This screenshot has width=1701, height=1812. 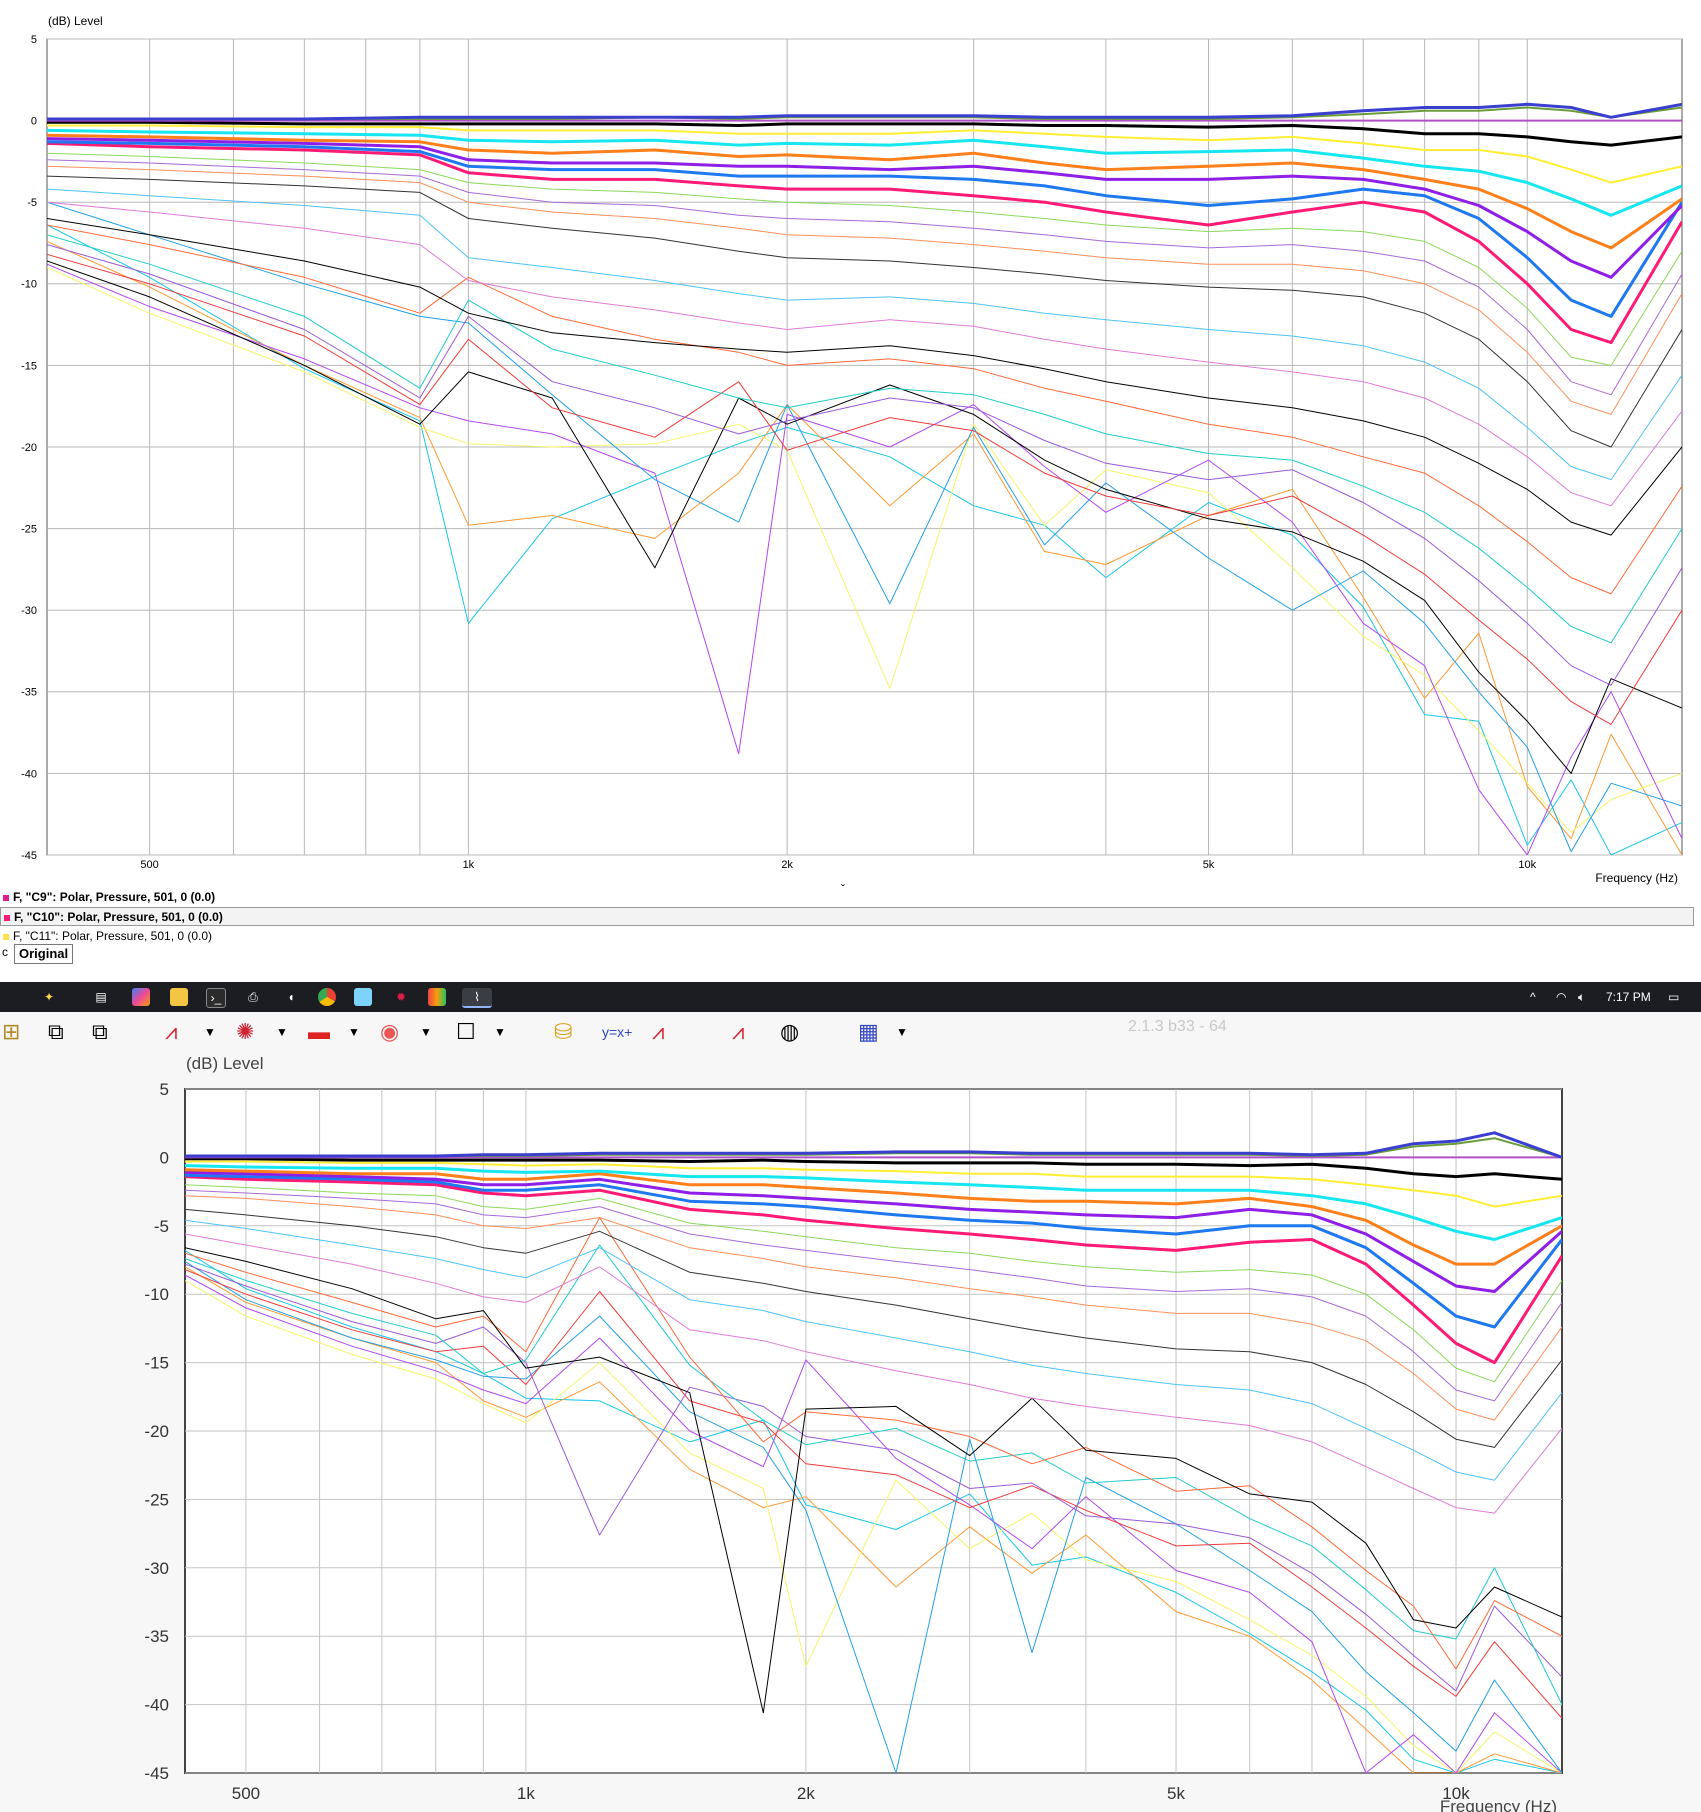 I want to click on file-explorer-icon, so click(x=179, y=997).